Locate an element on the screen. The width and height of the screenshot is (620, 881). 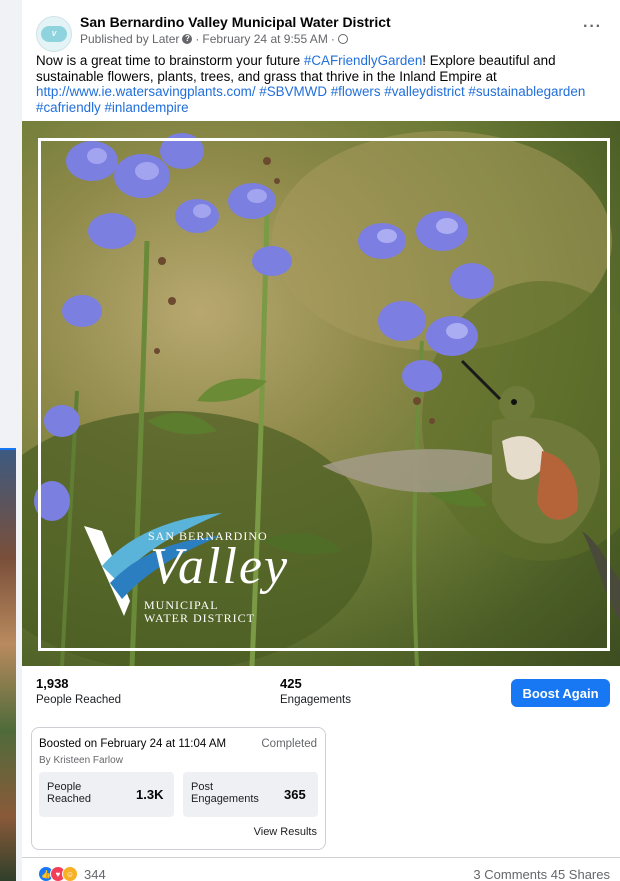
people-reached-metric: People Reached 1.3K is located at coordinates (106, 794).